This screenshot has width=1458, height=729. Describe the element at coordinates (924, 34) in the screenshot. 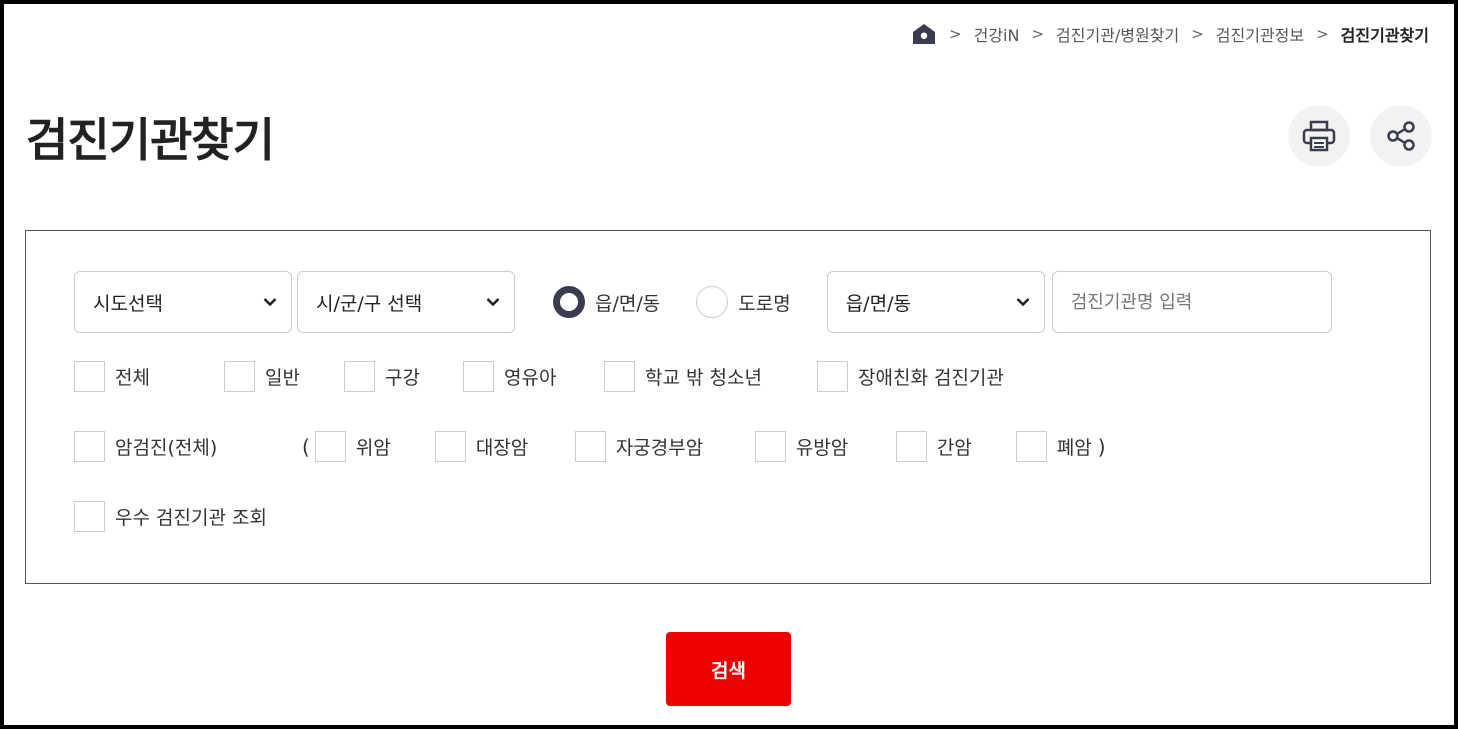

I see `home-icon` at that location.